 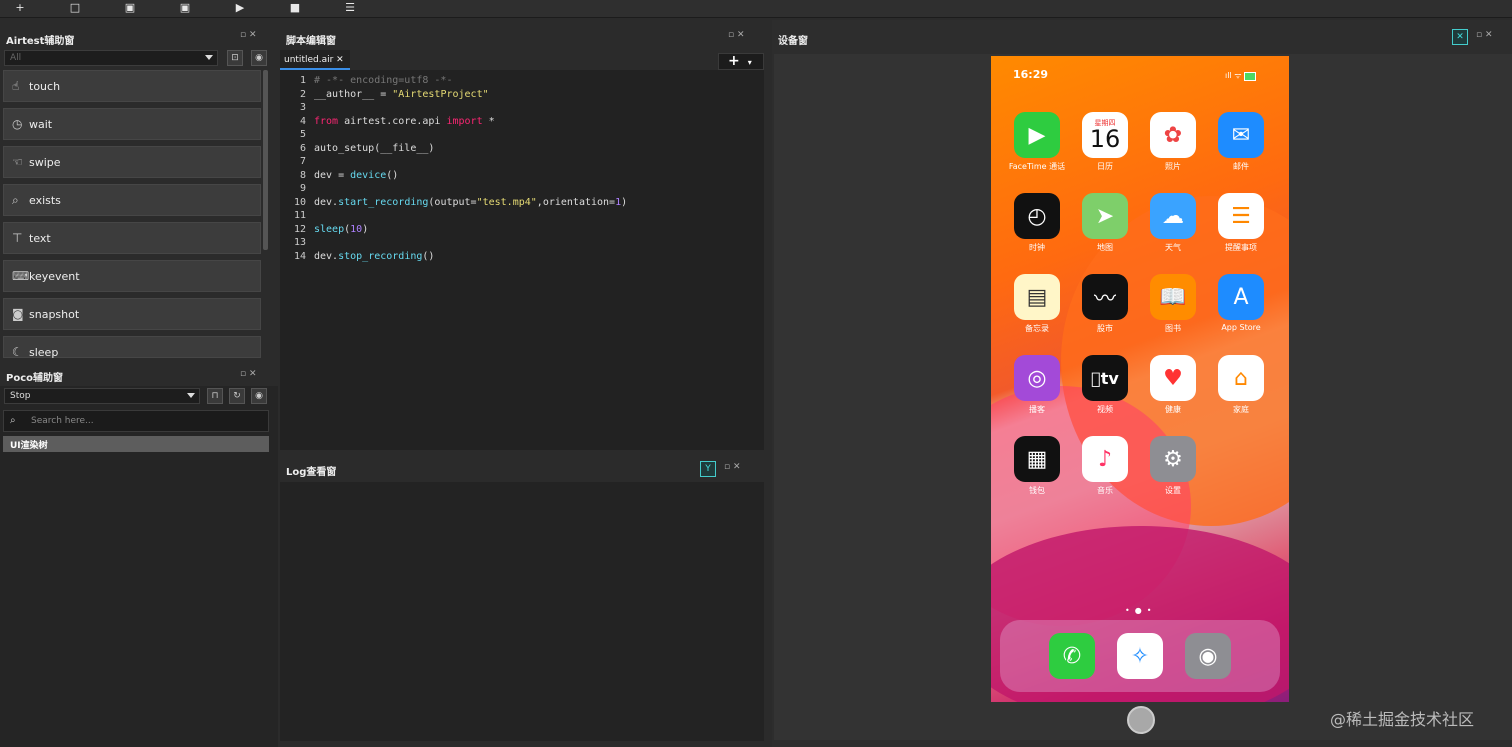 I want to click on panel-controls: ▫ ✕, so click(x=248, y=35).